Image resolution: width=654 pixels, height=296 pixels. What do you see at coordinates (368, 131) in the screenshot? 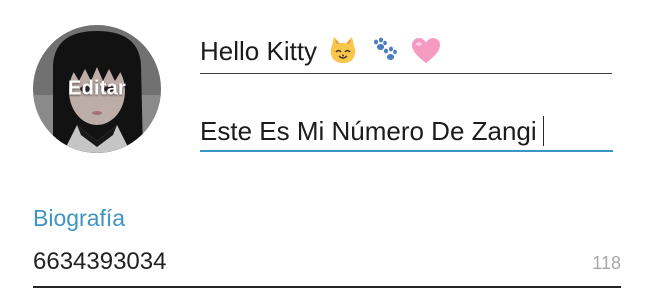
I see `status-text: Este Es Mi Número De Zangi` at bounding box center [368, 131].